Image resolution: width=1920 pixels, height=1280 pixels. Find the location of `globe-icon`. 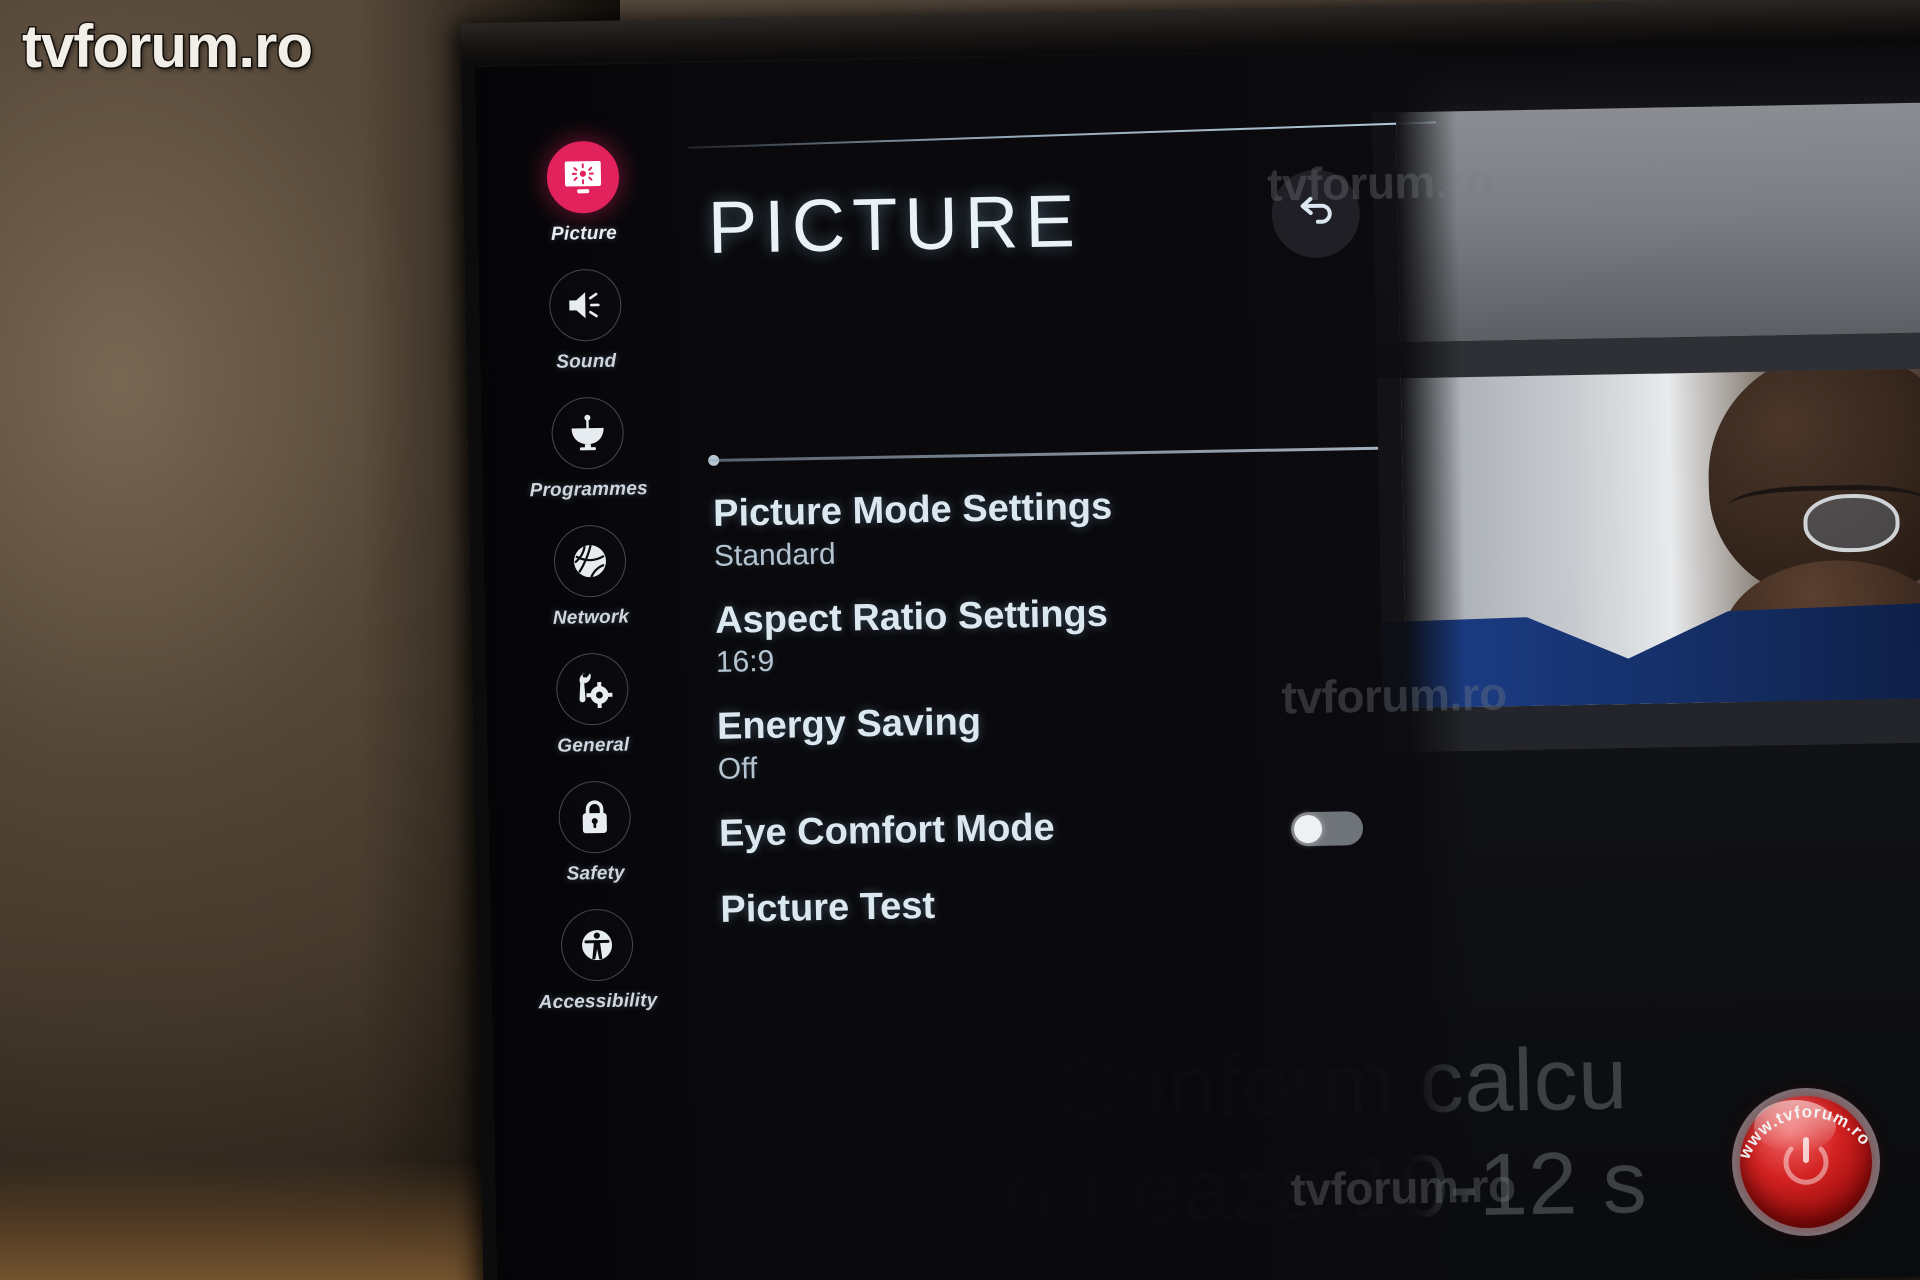

globe-icon is located at coordinates (590, 561).